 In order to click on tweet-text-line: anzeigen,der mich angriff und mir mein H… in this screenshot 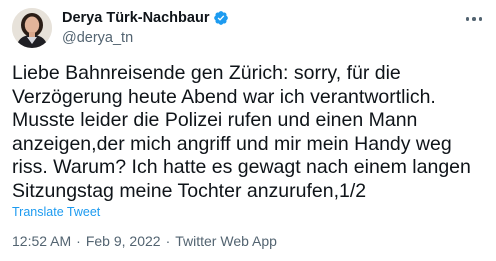, I will do `click(232, 143)`.